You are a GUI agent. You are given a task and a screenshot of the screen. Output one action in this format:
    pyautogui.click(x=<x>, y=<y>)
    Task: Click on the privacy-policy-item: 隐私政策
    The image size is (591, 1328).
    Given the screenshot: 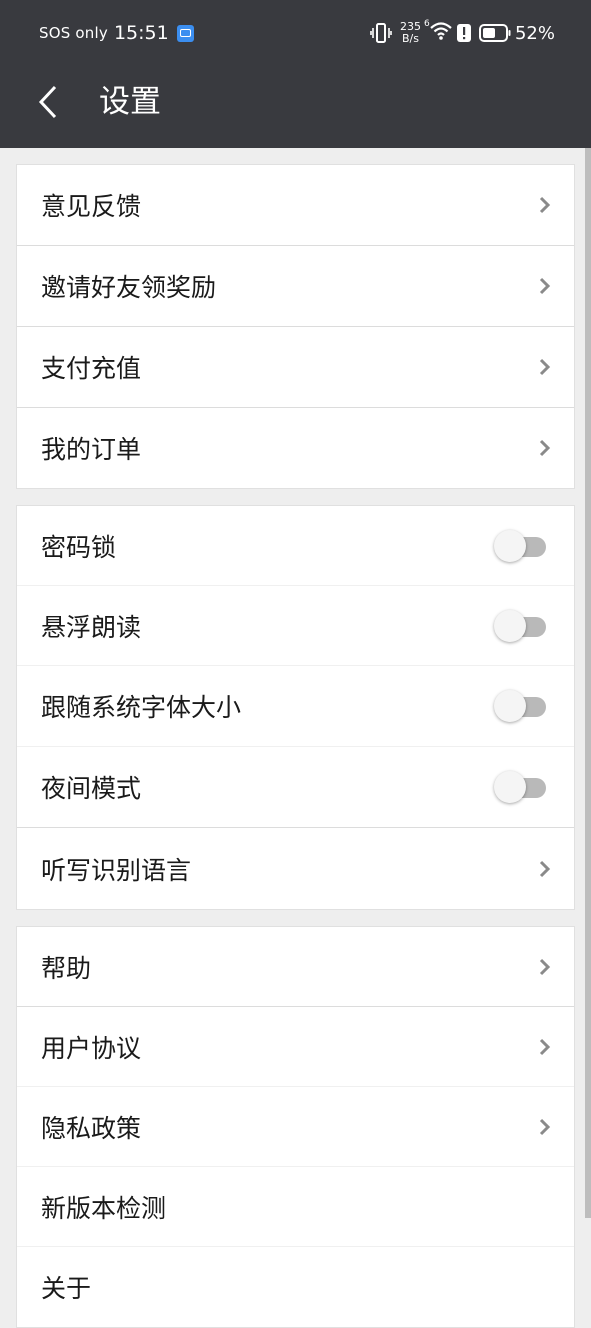 What is the action you would take?
    pyautogui.click(x=295, y=1127)
    